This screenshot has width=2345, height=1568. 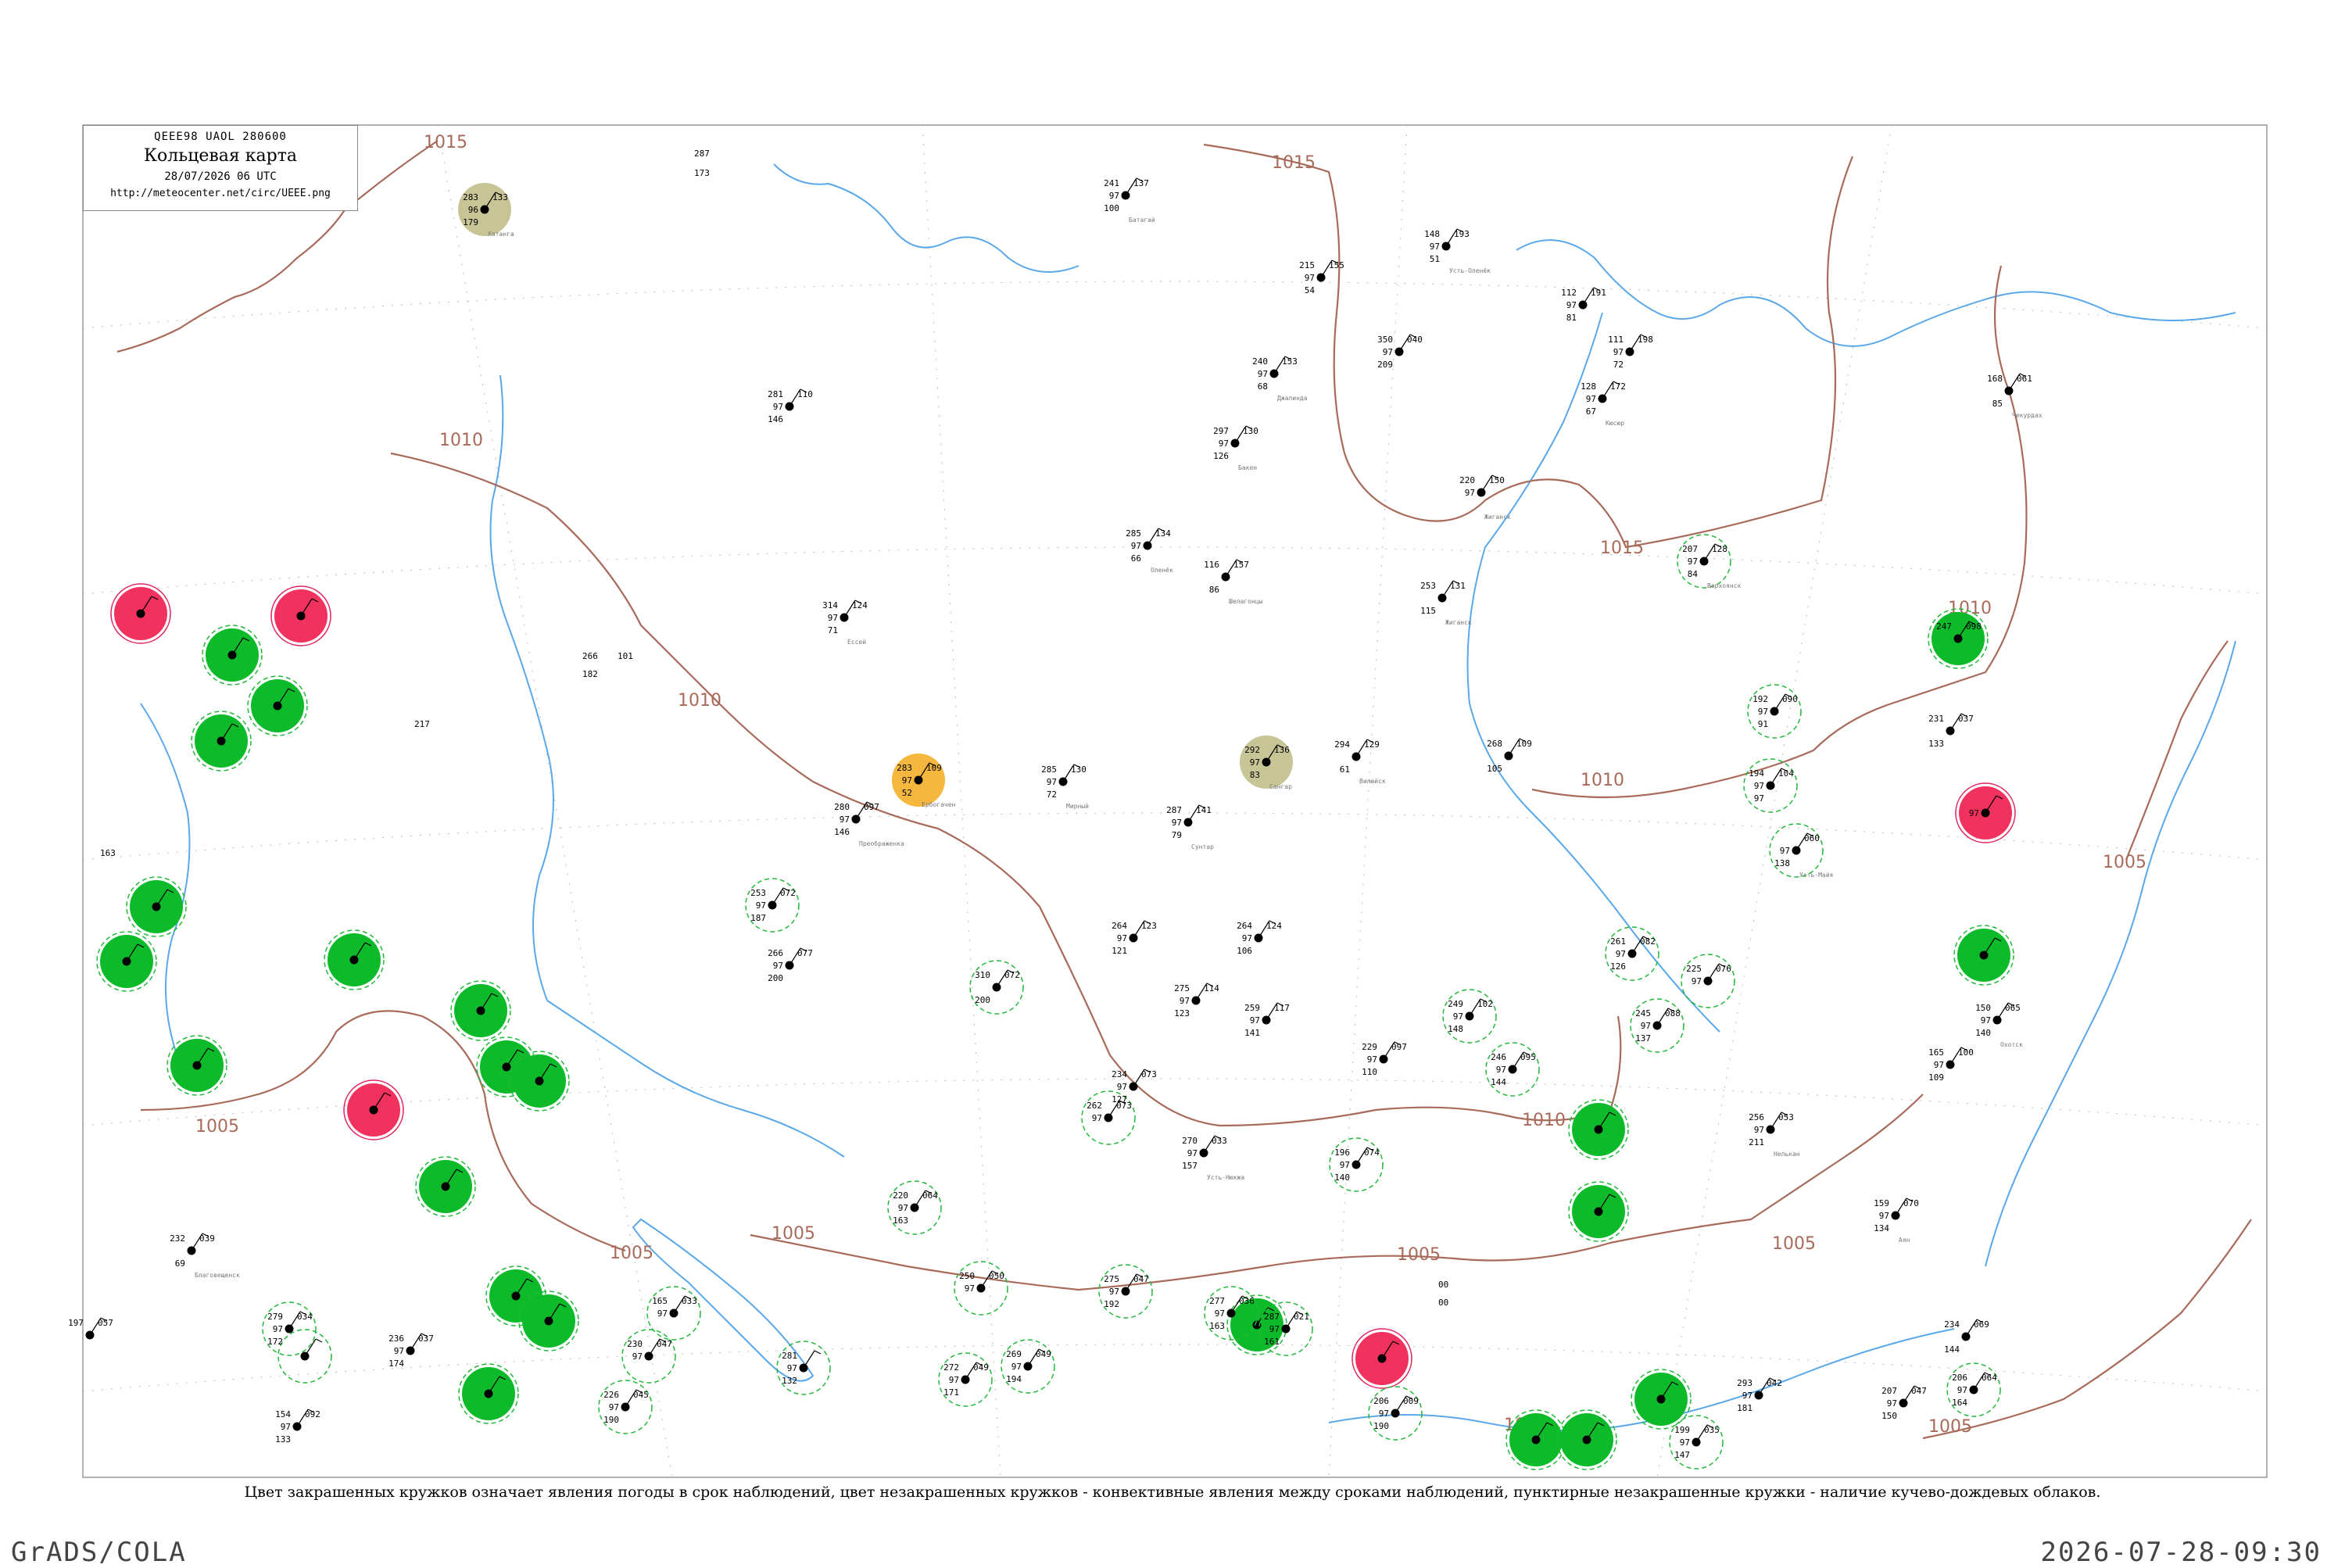 What do you see at coordinates (1211, 565) in the screenshot?
I see `station-temperature: 116` at bounding box center [1211, 565].